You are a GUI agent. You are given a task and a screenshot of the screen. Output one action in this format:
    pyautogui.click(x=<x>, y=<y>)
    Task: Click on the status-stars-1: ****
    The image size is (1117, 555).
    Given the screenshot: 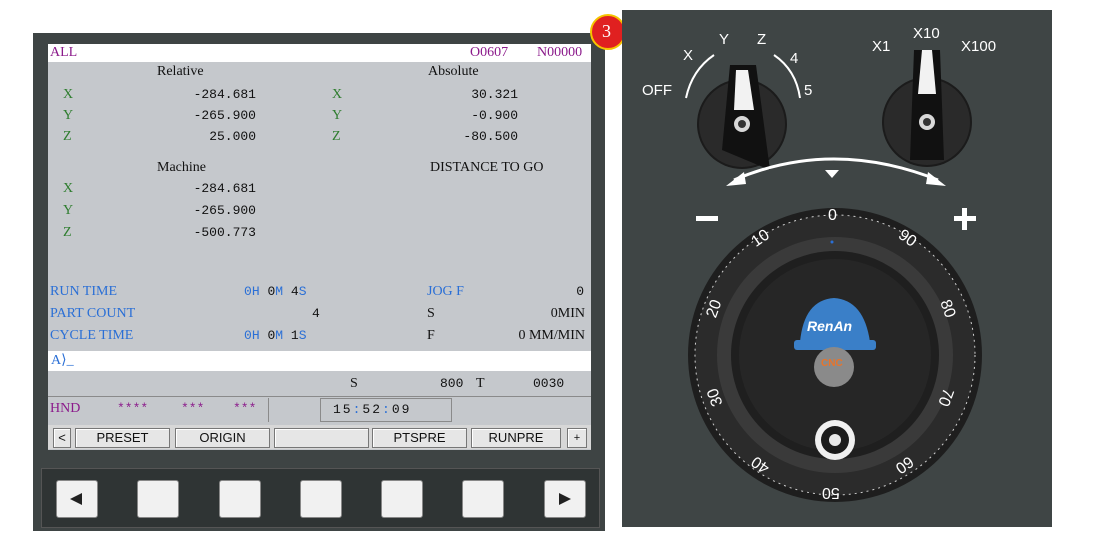 What is the action you would take?
    pyautogui.click(x=133, y=408)
    